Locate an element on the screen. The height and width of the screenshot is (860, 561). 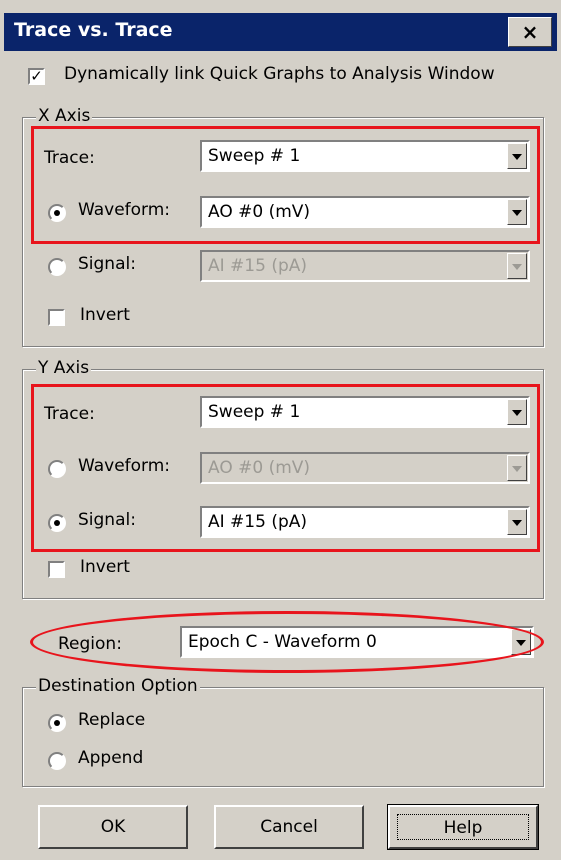
x-waveform-value: AO #0 (mV) is located at coordinates (259, 212).